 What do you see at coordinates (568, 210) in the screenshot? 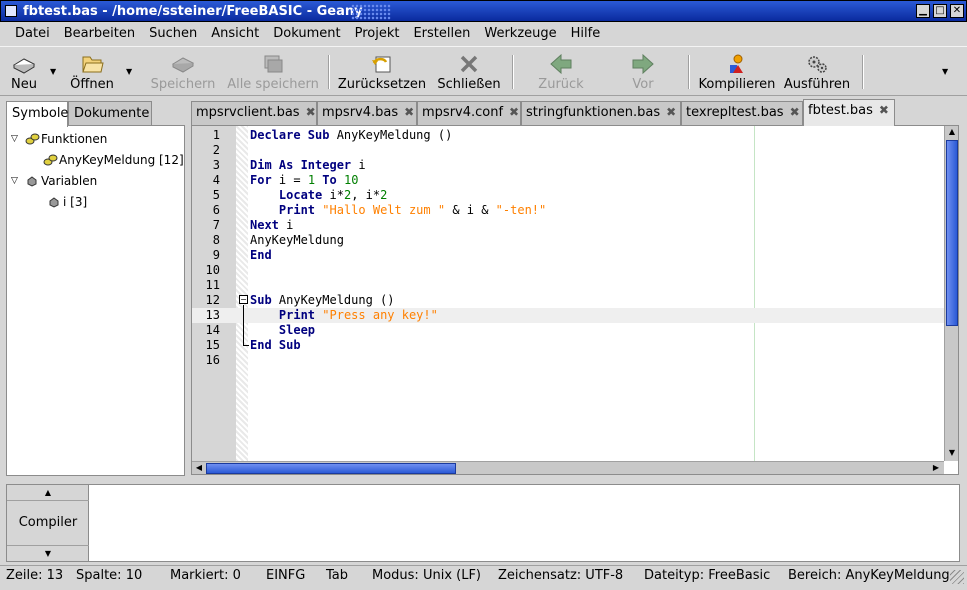
I see `code-line: 6 Print "Hallo Welt zum " & i & "-ten!"` at bounding box center [568, 210].